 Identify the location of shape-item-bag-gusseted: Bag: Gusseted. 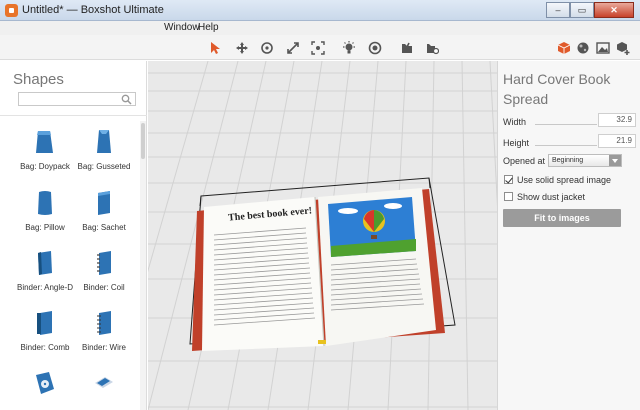
(104, 150).